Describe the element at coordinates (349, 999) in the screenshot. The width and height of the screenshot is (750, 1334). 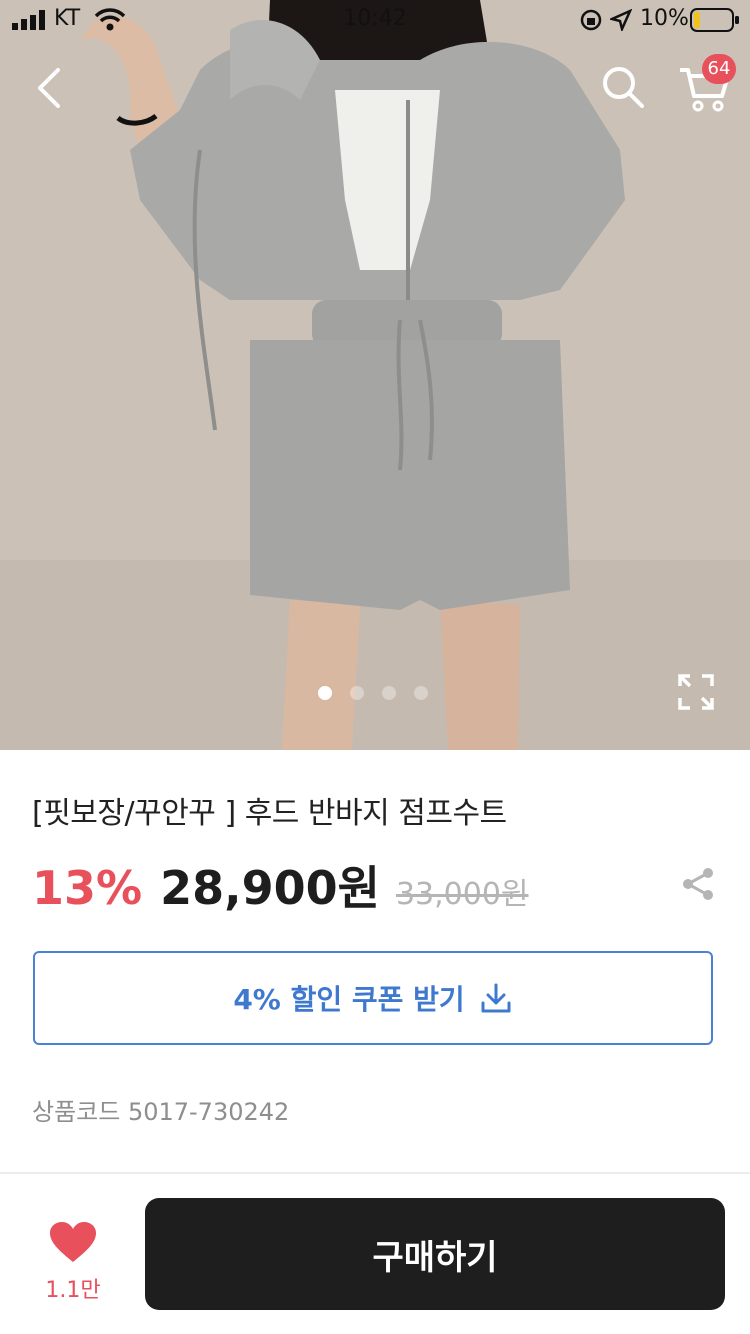
I see `coupon-label: 4% 할인 쿠폰 받기` at that location.